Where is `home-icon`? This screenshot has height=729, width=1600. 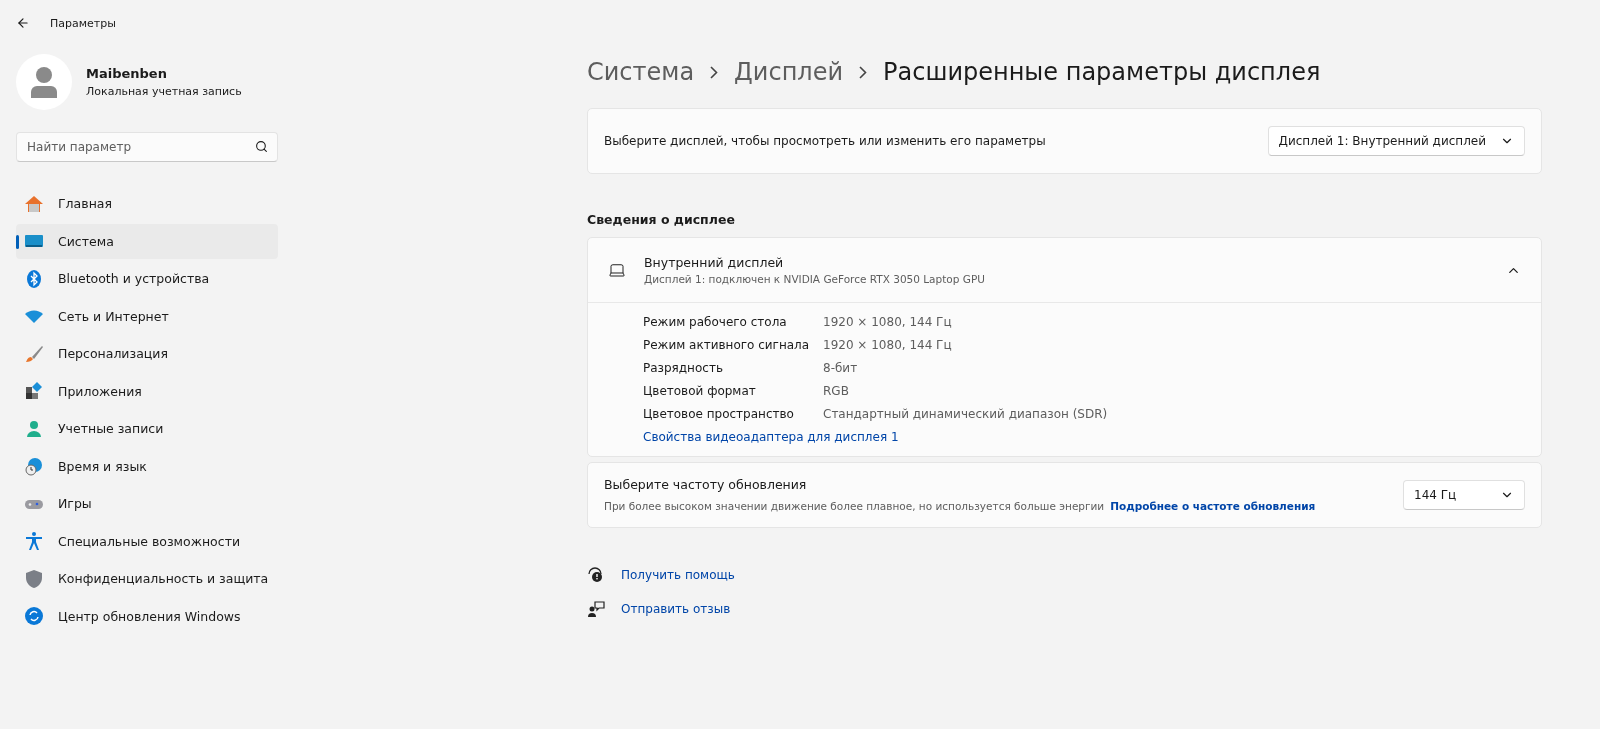 home-icon is located at coordinates (34, 203).